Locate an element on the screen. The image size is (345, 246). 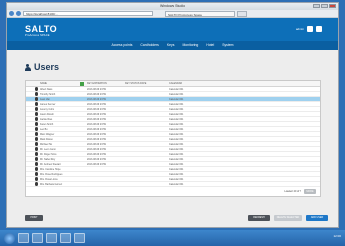
cell-name: Mr. Andrew Stewart is located at coordinates (50, 164).